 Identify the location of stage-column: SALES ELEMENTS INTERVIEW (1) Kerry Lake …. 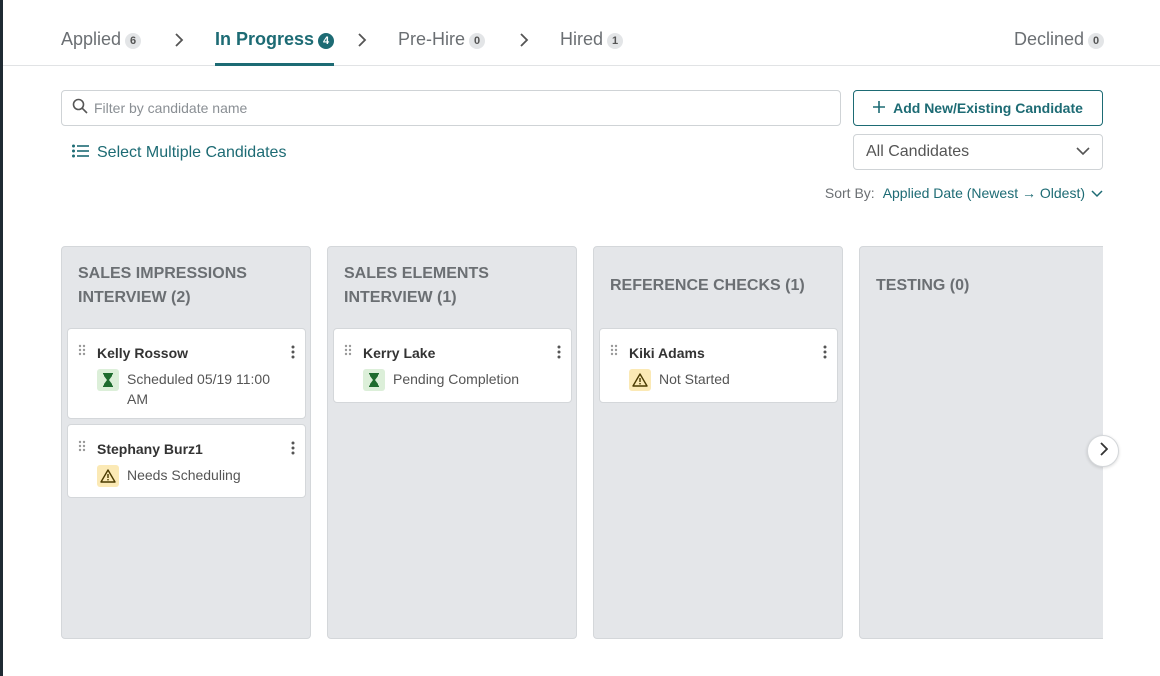
(452, 442).